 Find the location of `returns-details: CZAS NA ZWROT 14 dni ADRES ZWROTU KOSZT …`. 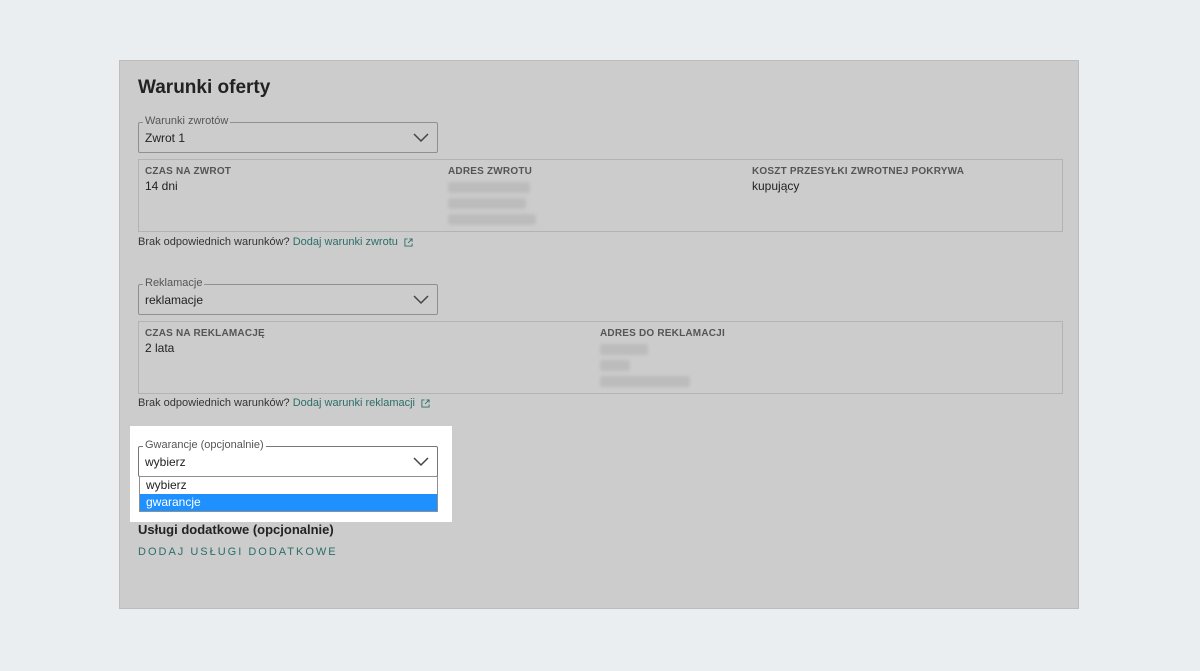

returns-details: CZAS NA ZWROT 14 dni ADRES ZWROTU KOSZT … is located at coordinates (600, 195).